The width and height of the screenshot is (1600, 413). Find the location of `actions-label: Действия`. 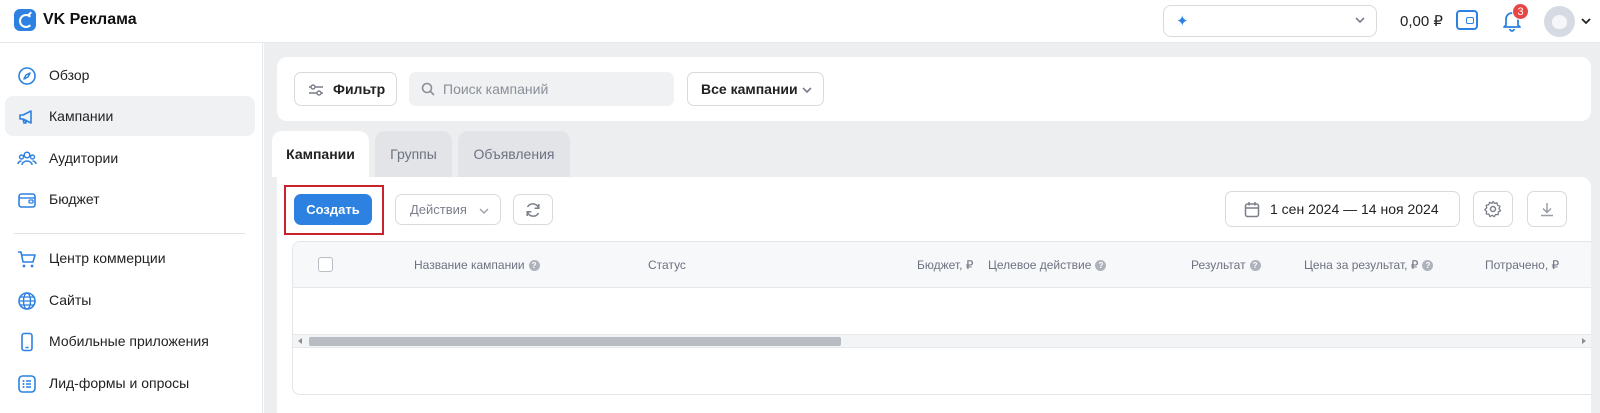

actions-label: Действия is located at coordinates (438, 209).